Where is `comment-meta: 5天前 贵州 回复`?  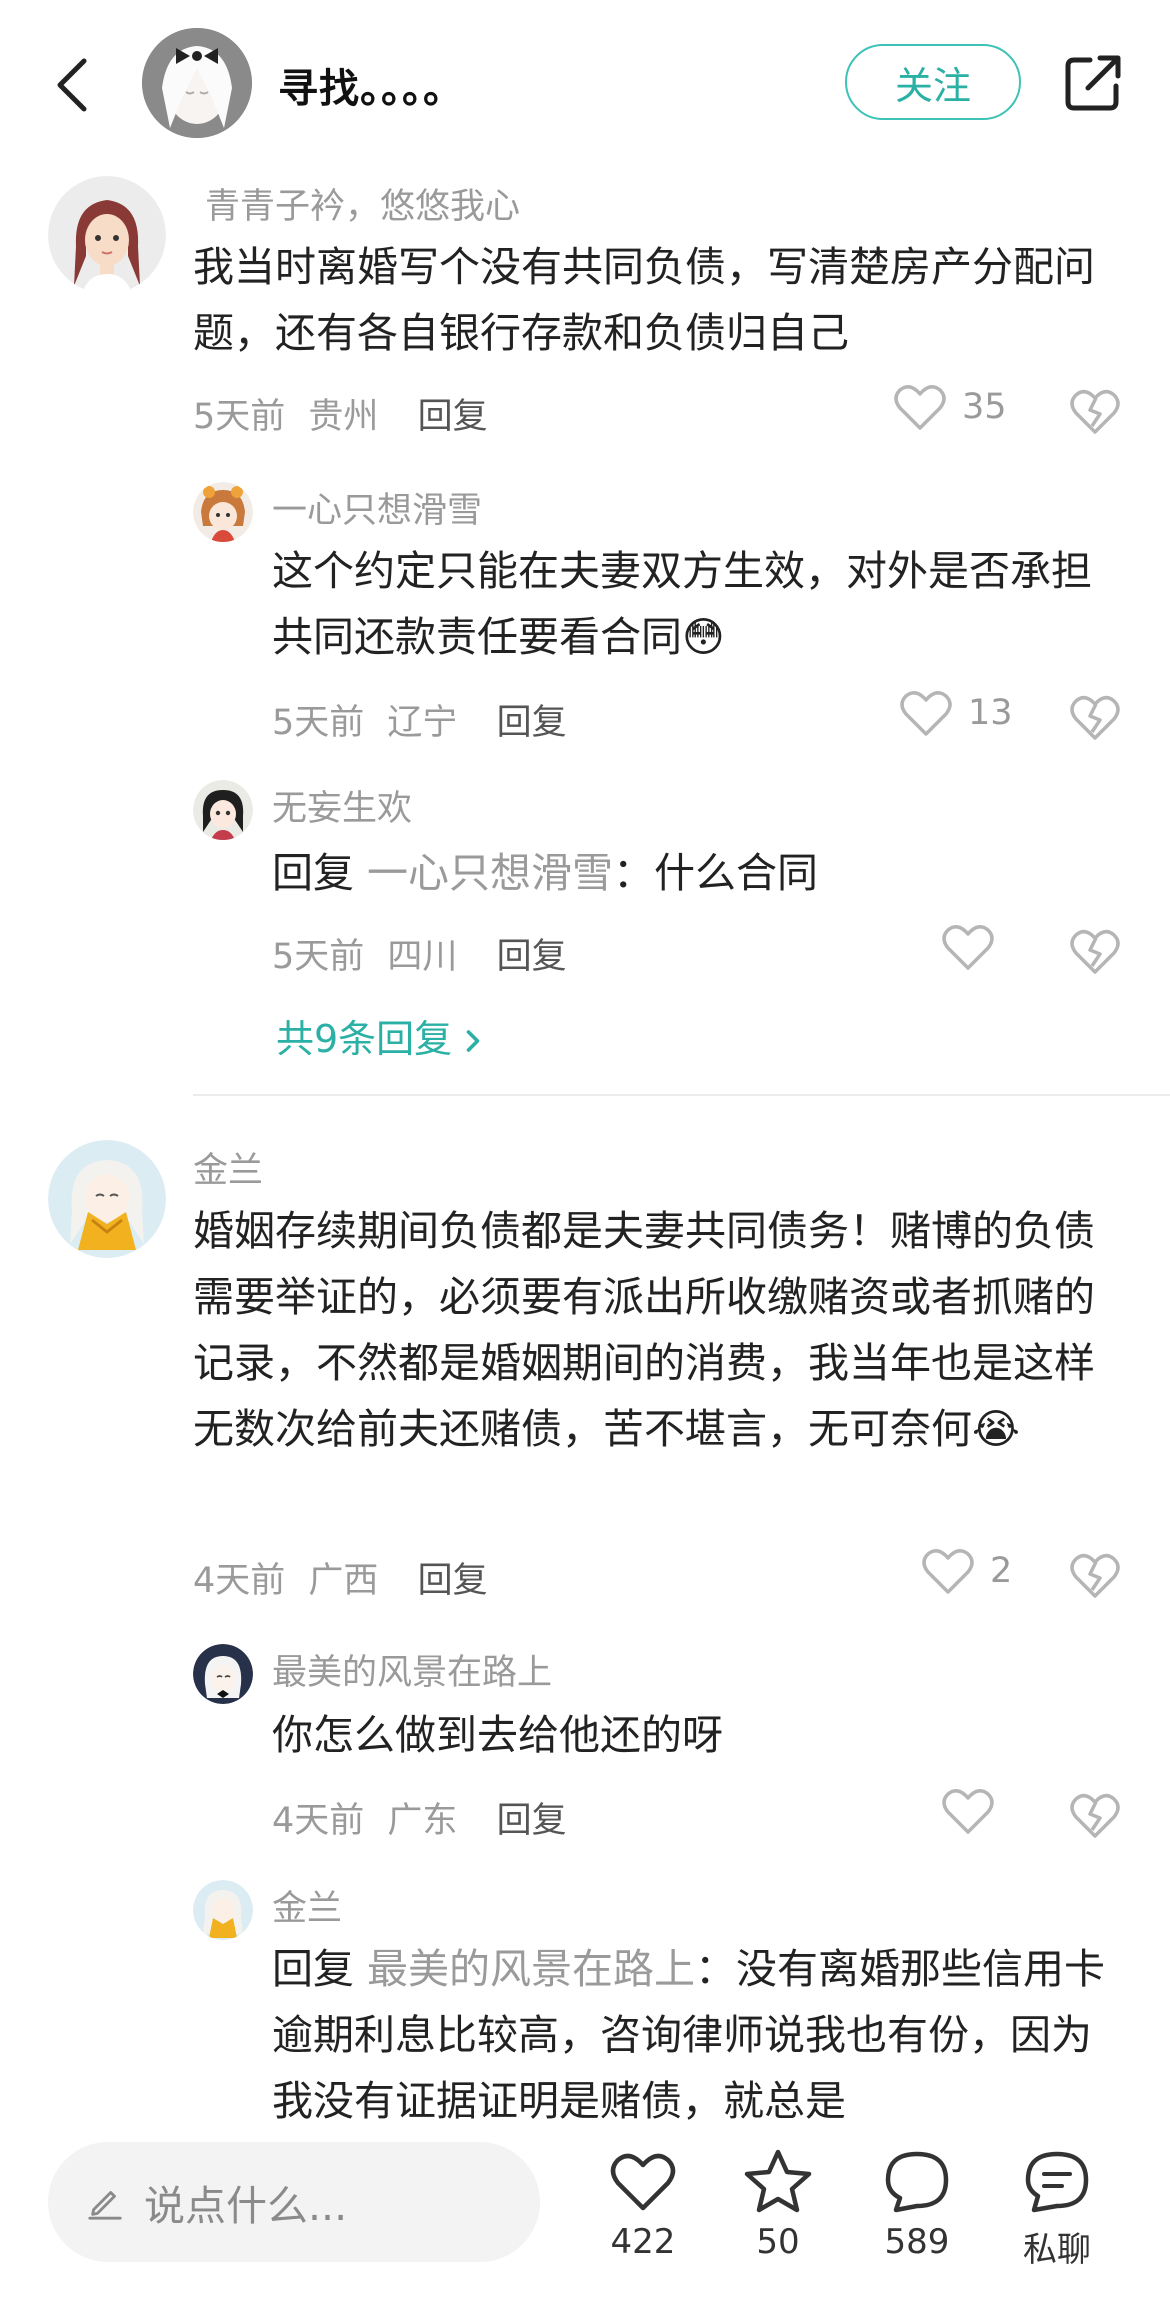 comment-meta: 5天前 贵州 回复 is located at coordinates (340, 413).